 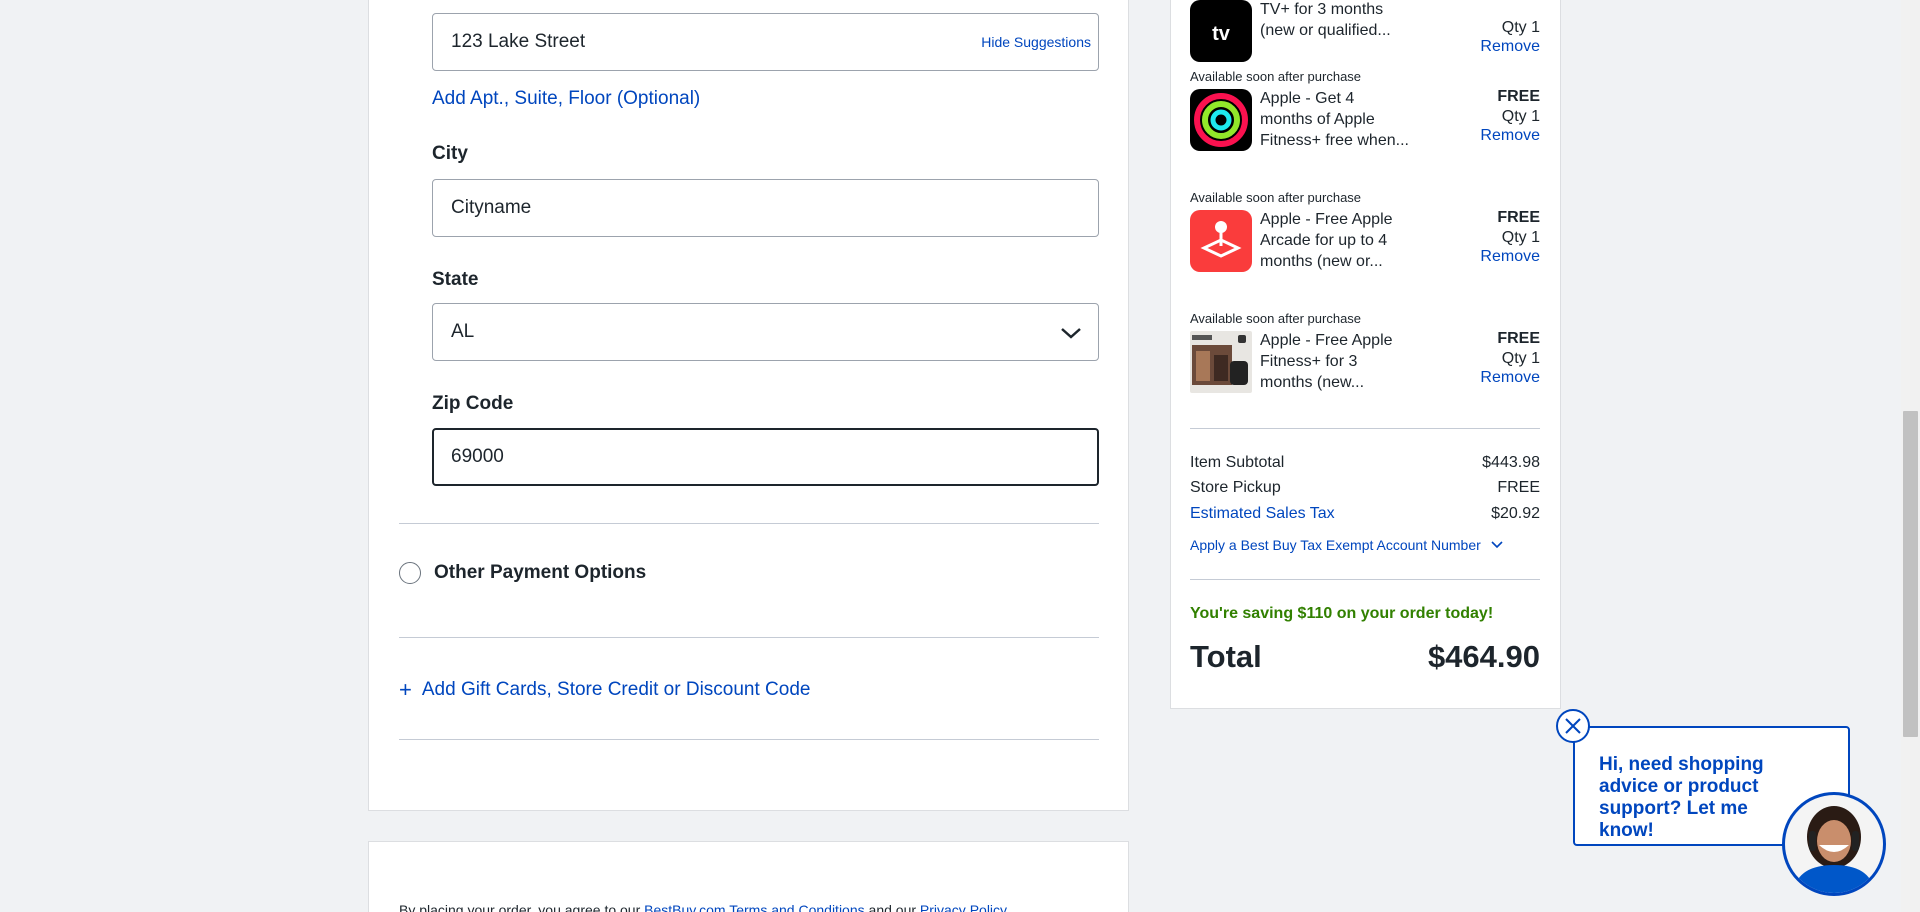 I want to click on other-payment-label: Other Payment Options, so click(x=540, y=573).